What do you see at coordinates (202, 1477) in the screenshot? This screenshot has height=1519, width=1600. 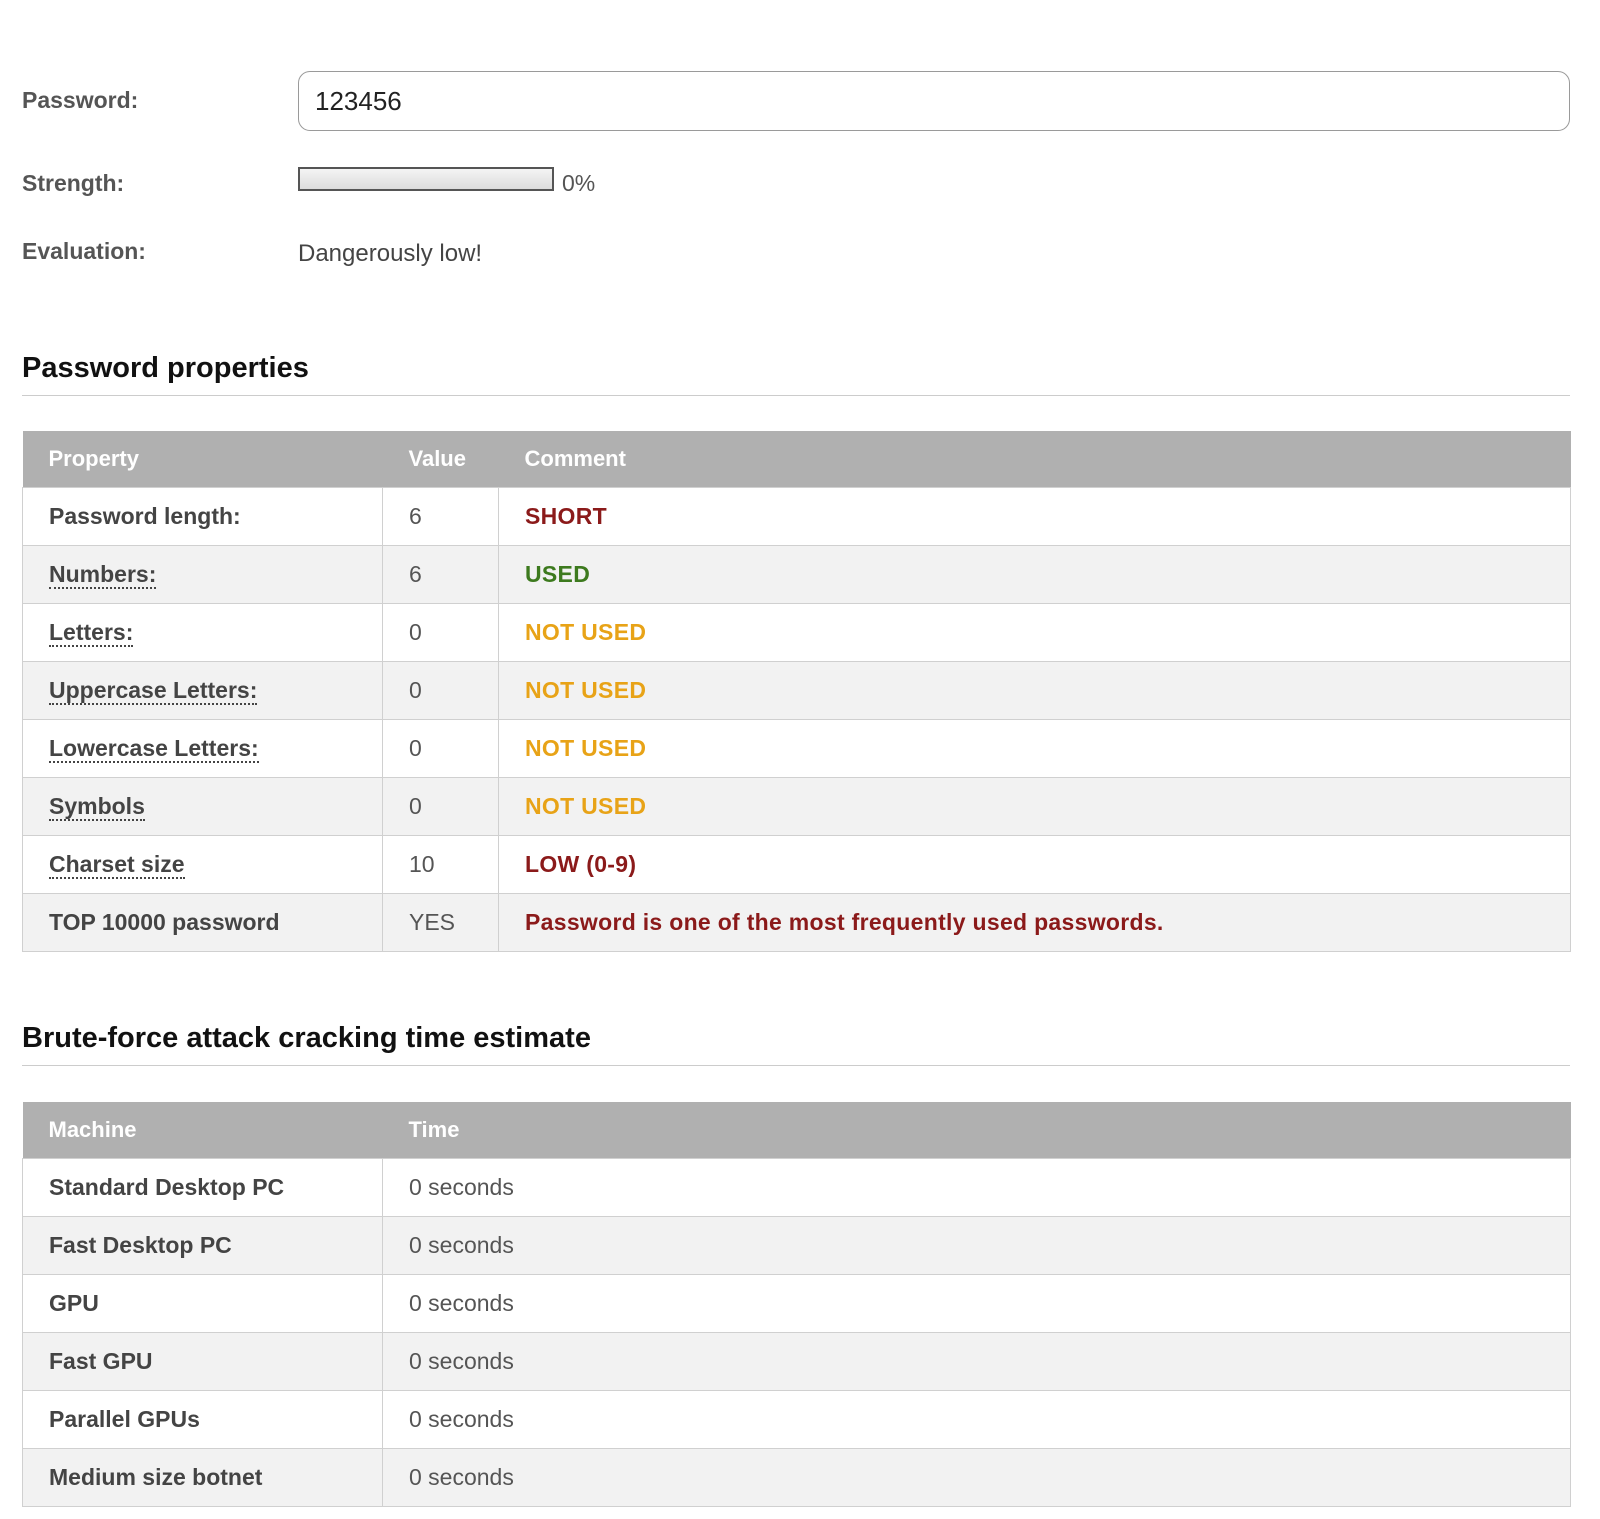 I see `machine-name: Medium size botnet` at bounding box center [202, 1477].